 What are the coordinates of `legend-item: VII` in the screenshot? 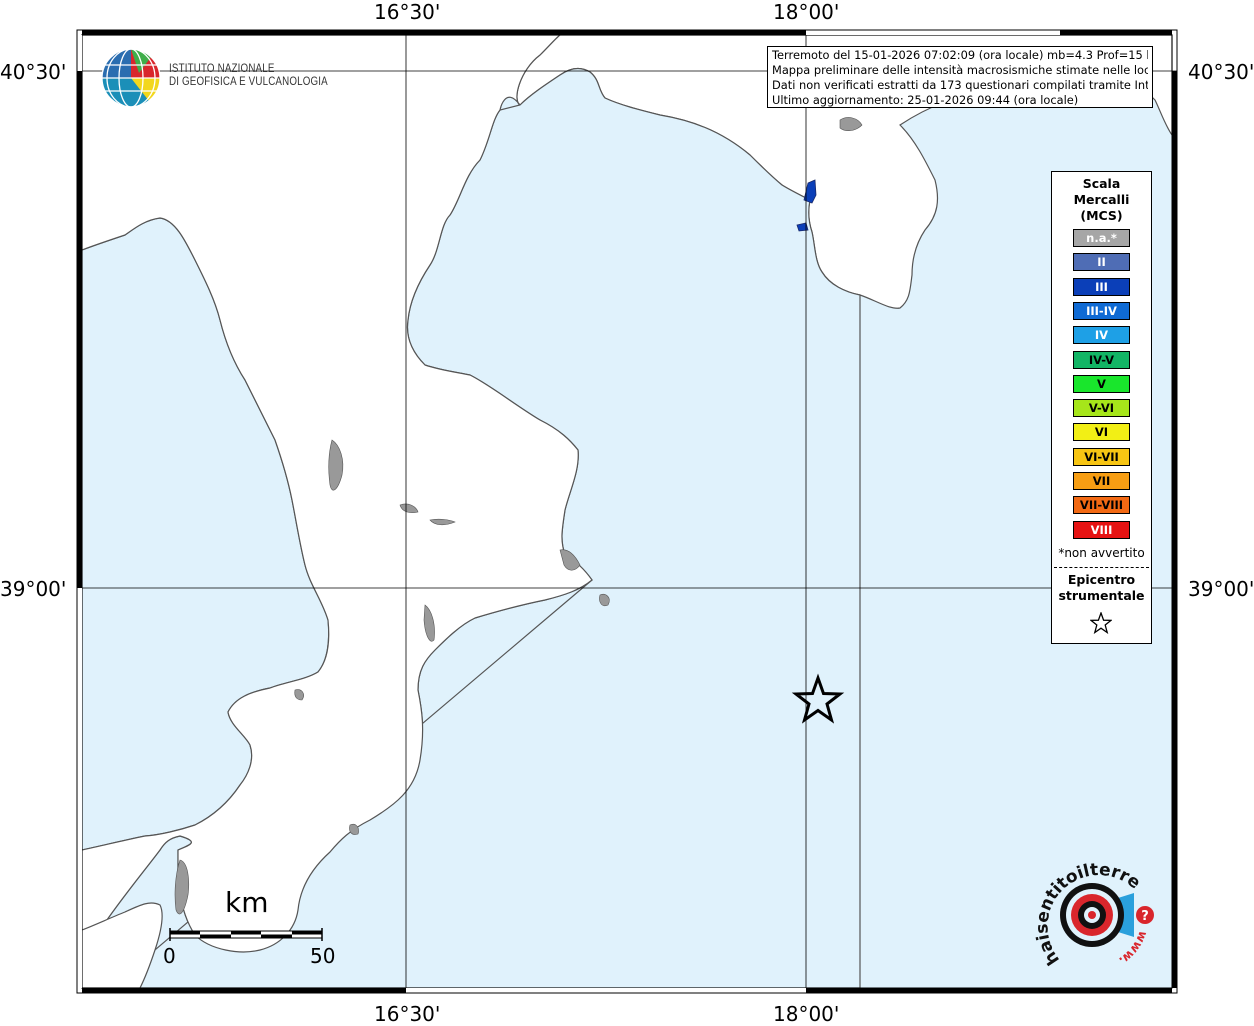 It's located at (1101, 481).